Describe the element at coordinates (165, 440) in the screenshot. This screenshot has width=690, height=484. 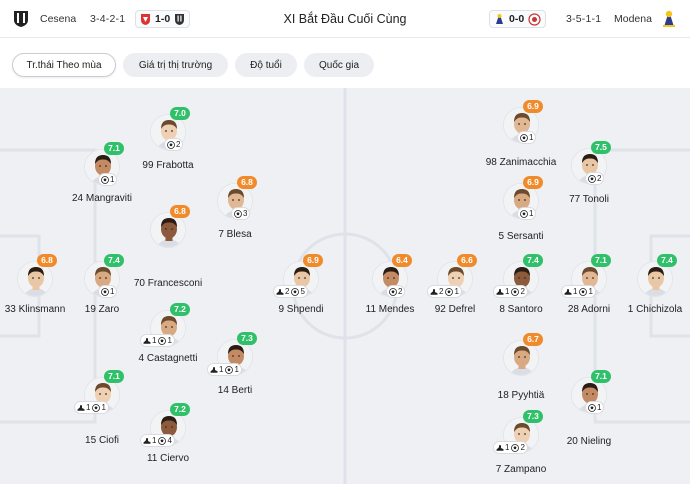
I see `event-badge: 4` at that location.